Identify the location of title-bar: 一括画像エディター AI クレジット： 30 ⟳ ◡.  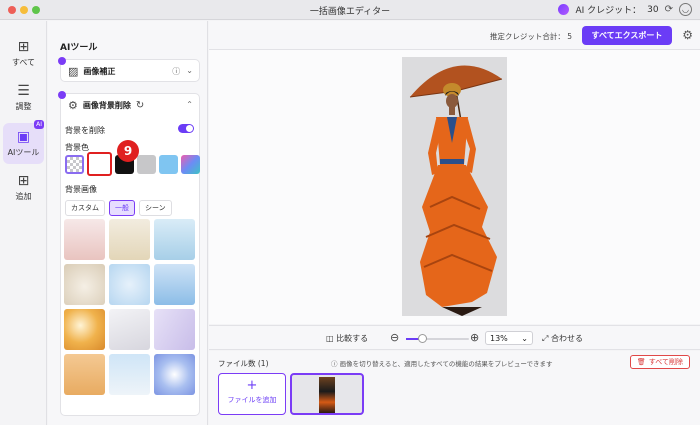
(350, 10).